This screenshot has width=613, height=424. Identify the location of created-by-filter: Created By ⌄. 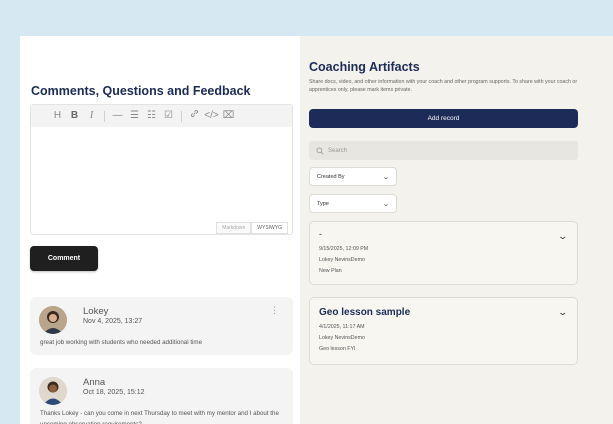
(353, 176).